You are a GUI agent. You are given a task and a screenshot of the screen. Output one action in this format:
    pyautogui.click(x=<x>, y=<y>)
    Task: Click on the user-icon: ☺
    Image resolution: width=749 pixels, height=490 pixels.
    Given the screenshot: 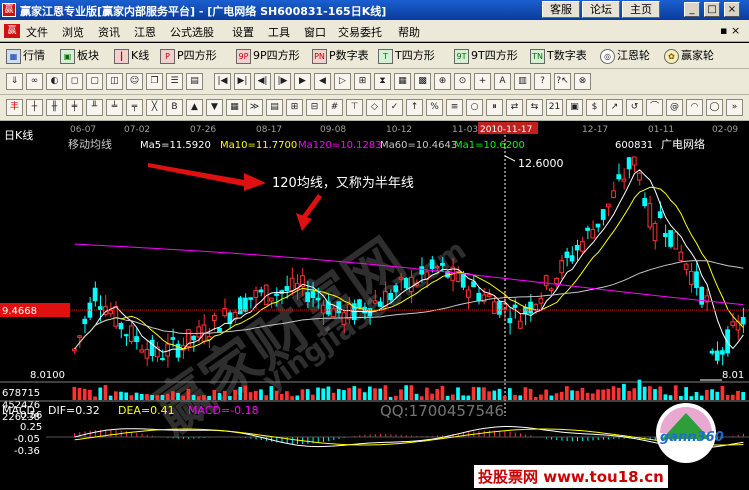 What is the action you would take?
    pyautogui.click(x=134, y=81)
    